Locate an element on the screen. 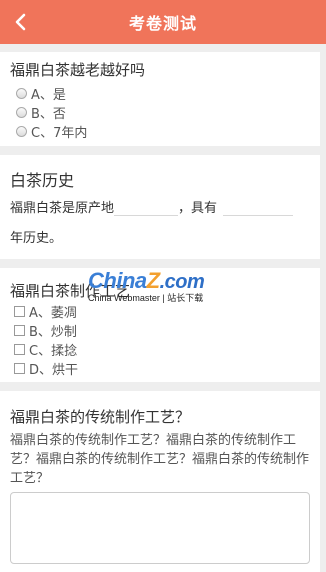 This screenshot has height=572, width=326. radio-option-b: B、否 is located at coordinates (51, 112).